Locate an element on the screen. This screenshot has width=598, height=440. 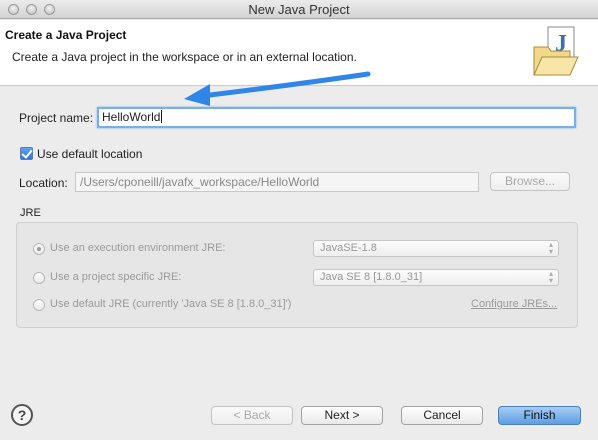
next-button: Next > is located at coordinates (342, 415).